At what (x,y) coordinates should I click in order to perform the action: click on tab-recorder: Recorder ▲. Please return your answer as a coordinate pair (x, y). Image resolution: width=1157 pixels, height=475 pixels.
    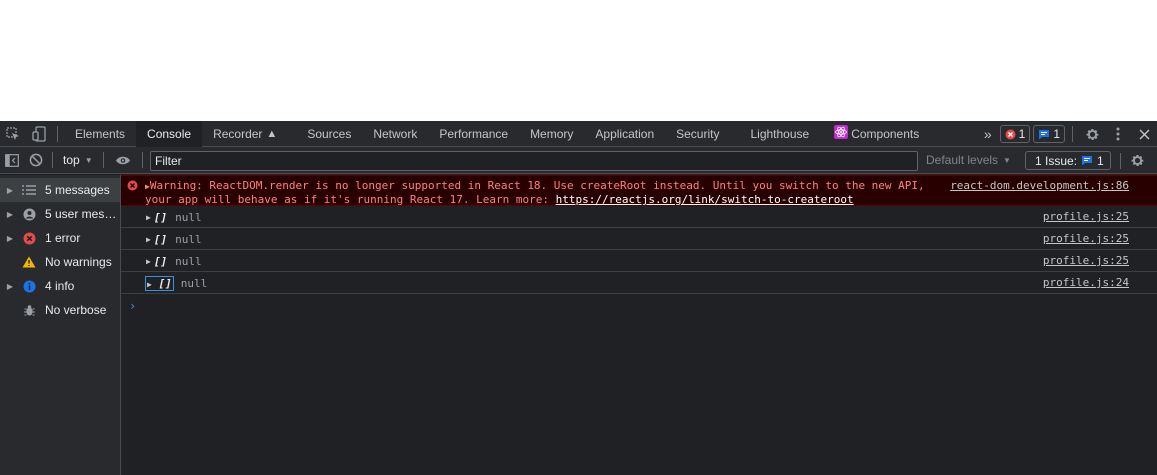
    Looking at the image, I should click on (245, 134).